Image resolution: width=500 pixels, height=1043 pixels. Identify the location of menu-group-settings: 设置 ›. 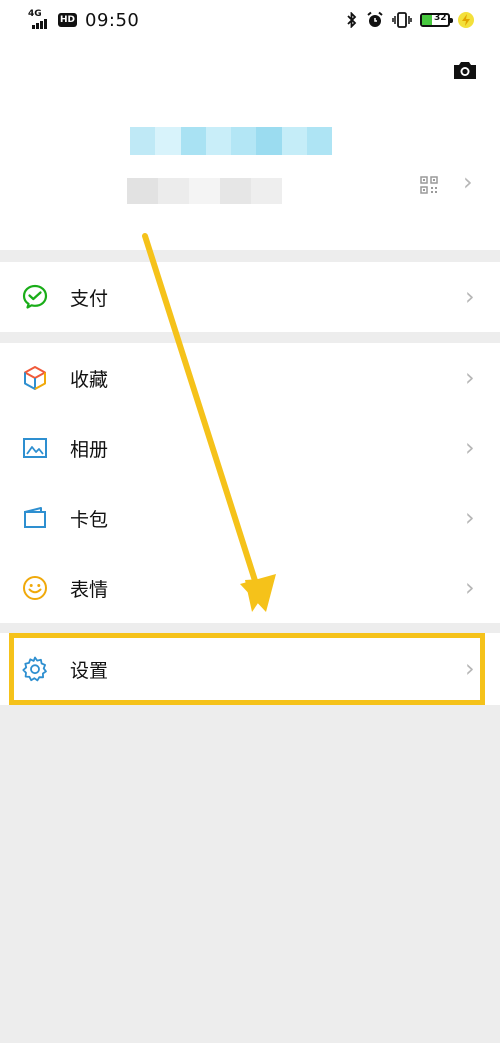
(250, 669).